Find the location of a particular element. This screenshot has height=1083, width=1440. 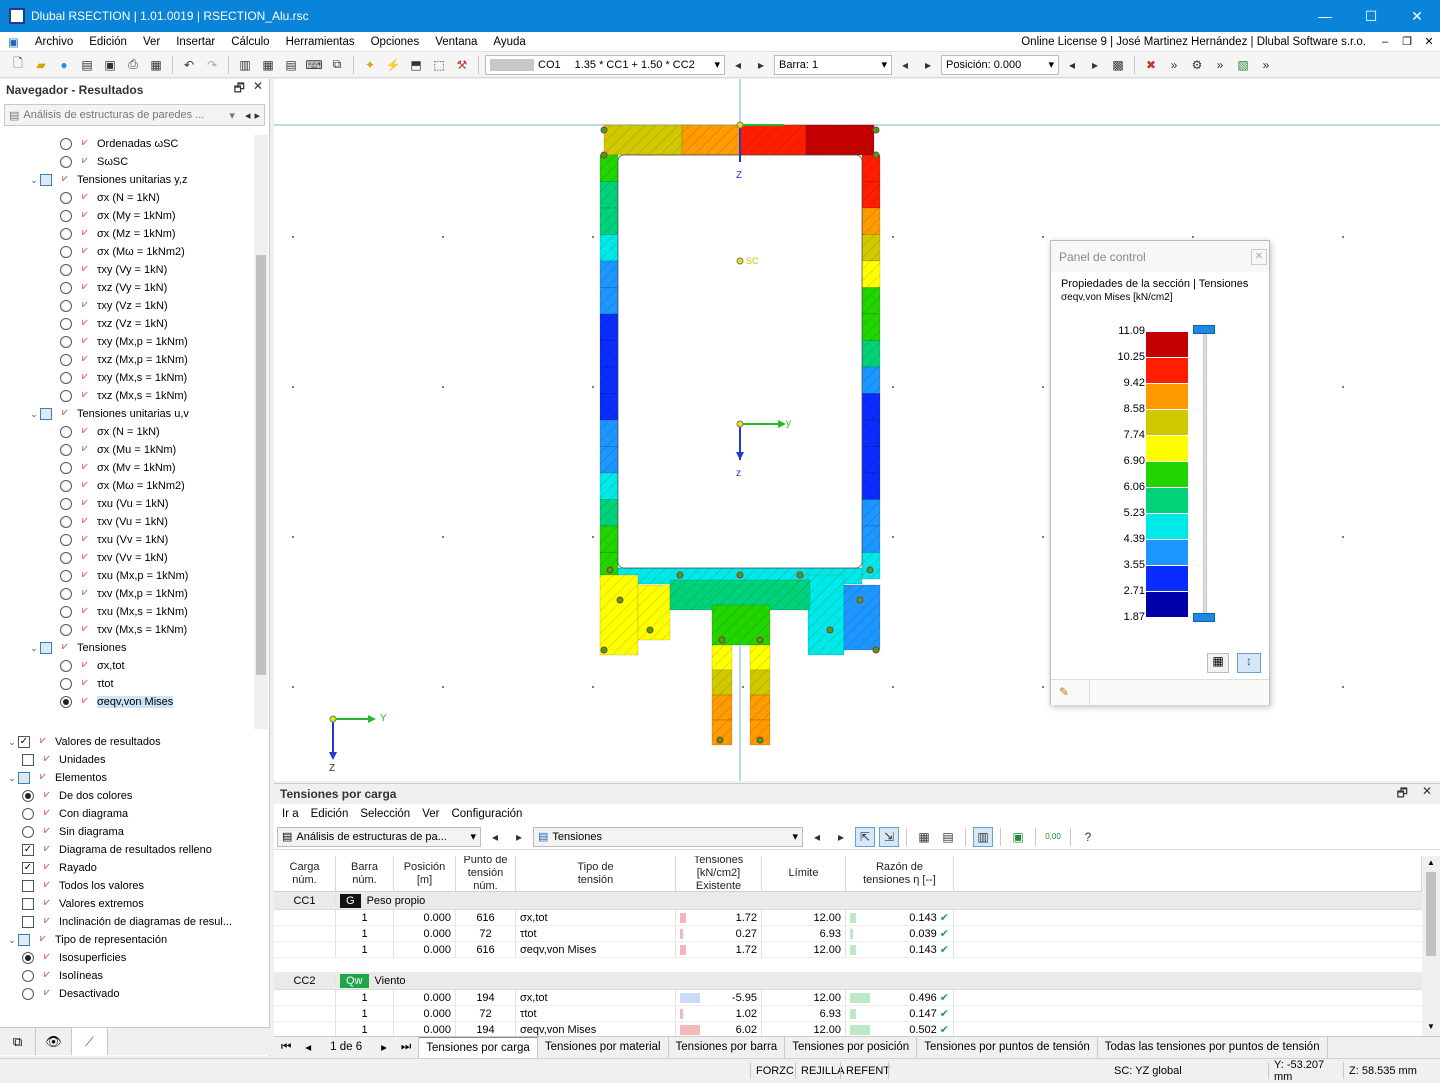

table-row: 1 0.000 194 σx,tot -5.95 12.00 0.496 ✔ is located at coordinates (848, 998).